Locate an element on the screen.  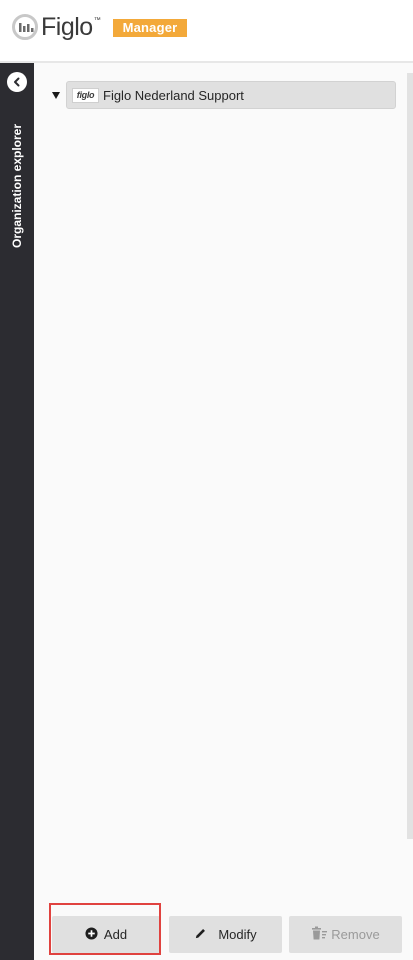
add-button-label: Add is located at coordinates (115, 934).